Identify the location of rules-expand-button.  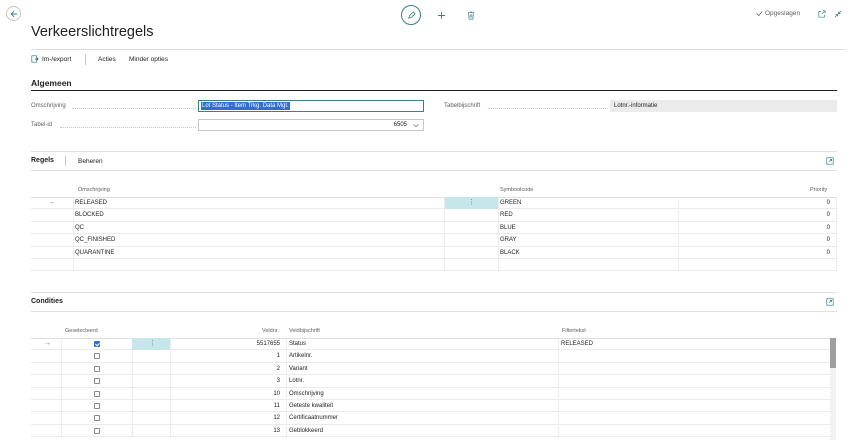
(830, 161).